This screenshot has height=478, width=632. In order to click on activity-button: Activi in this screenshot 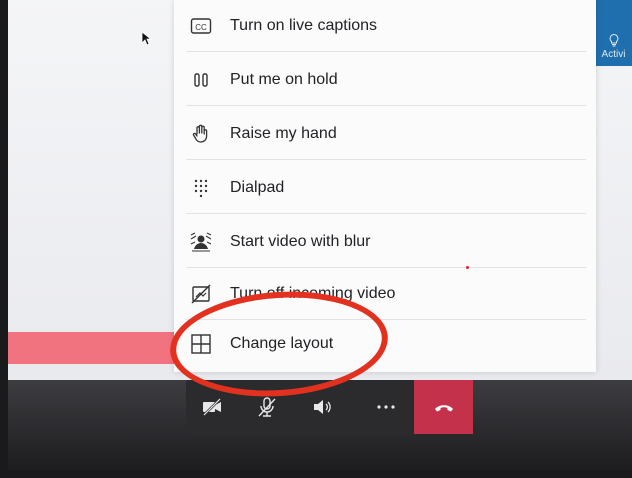, I will do `click(613, 33)`.